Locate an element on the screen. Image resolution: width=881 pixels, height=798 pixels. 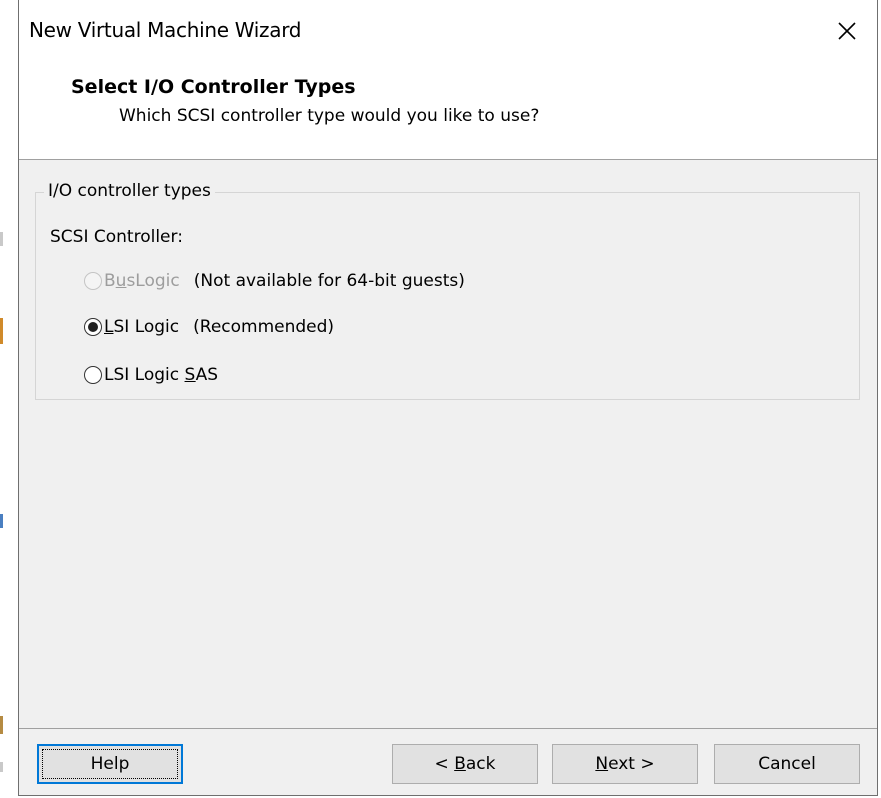
radio-lsi-logic: LSI Logic (Recommended) is located at coordinates (209, 327).